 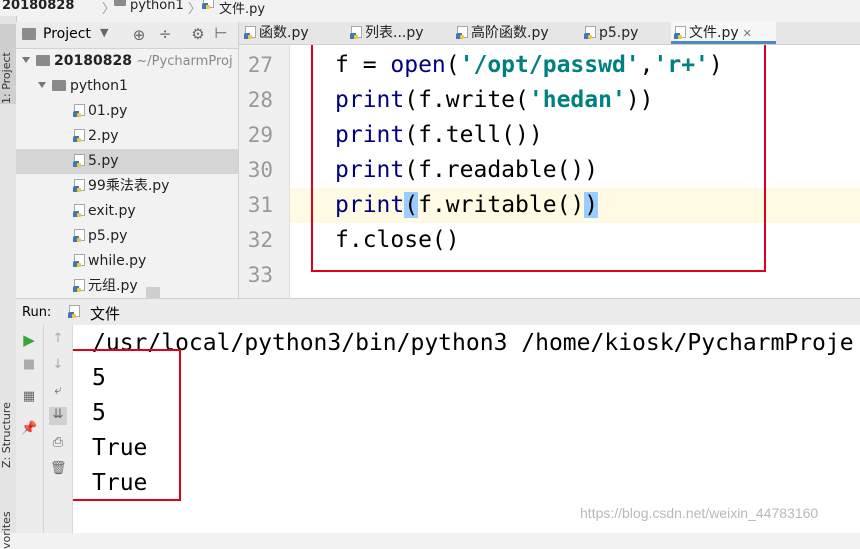 What do you see at coordinates (112, 211) in the screenshot?
I see `file-label: exit.py` at bounding box center [112, 211].